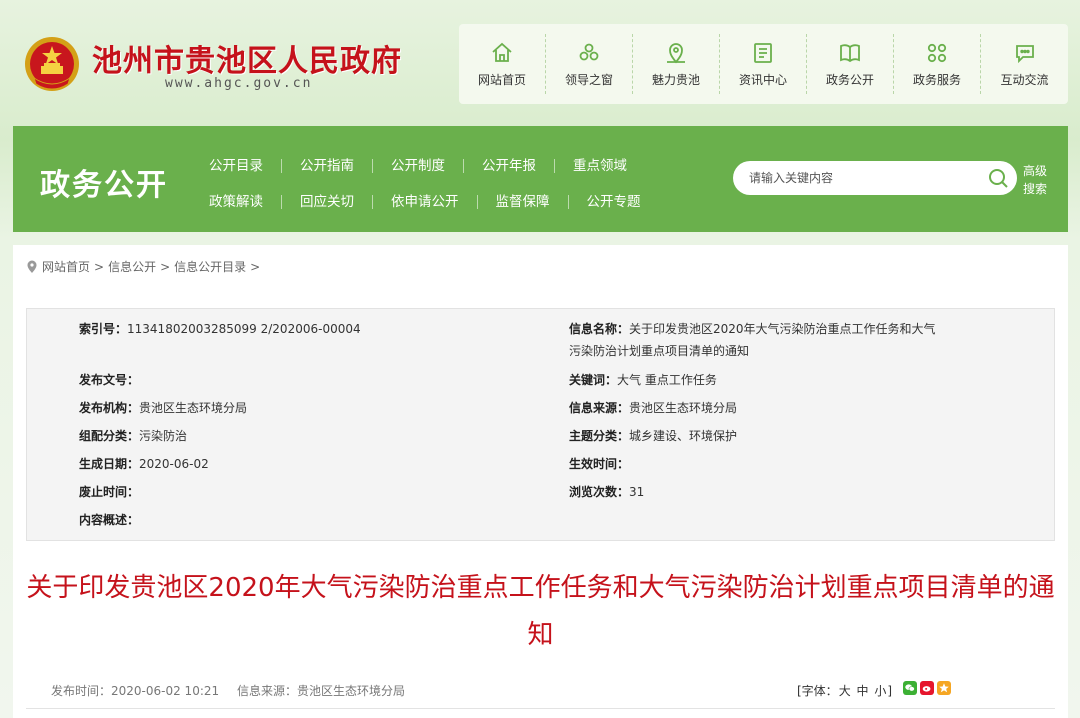 The image size is (1080, 718). I want to click on top-nav-gov-open: 政务公开, so click(850, 64).